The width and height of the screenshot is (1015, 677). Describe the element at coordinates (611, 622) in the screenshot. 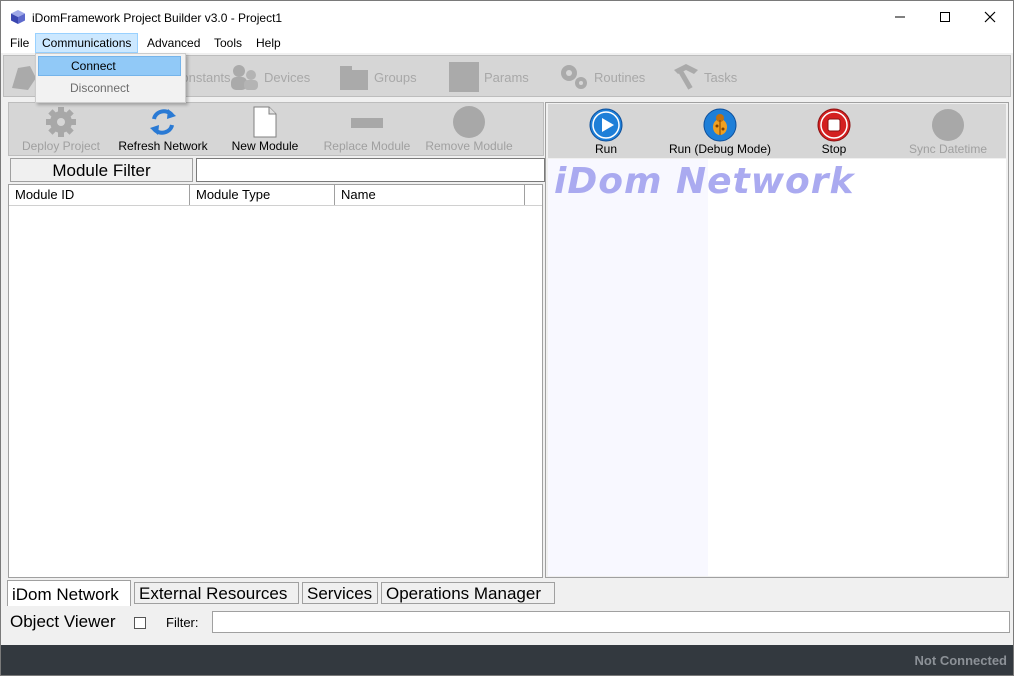

I see `object-filter-input` at that location.